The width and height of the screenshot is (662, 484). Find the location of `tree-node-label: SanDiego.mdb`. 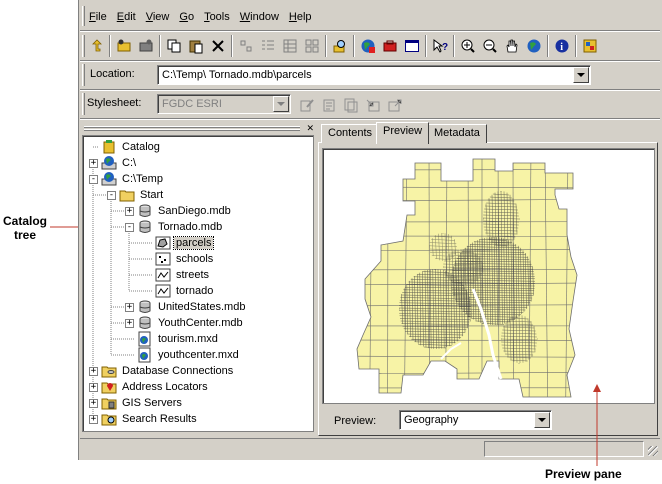

tree-node-label: SanDiego.mdb is located at coordinates (194, 211).